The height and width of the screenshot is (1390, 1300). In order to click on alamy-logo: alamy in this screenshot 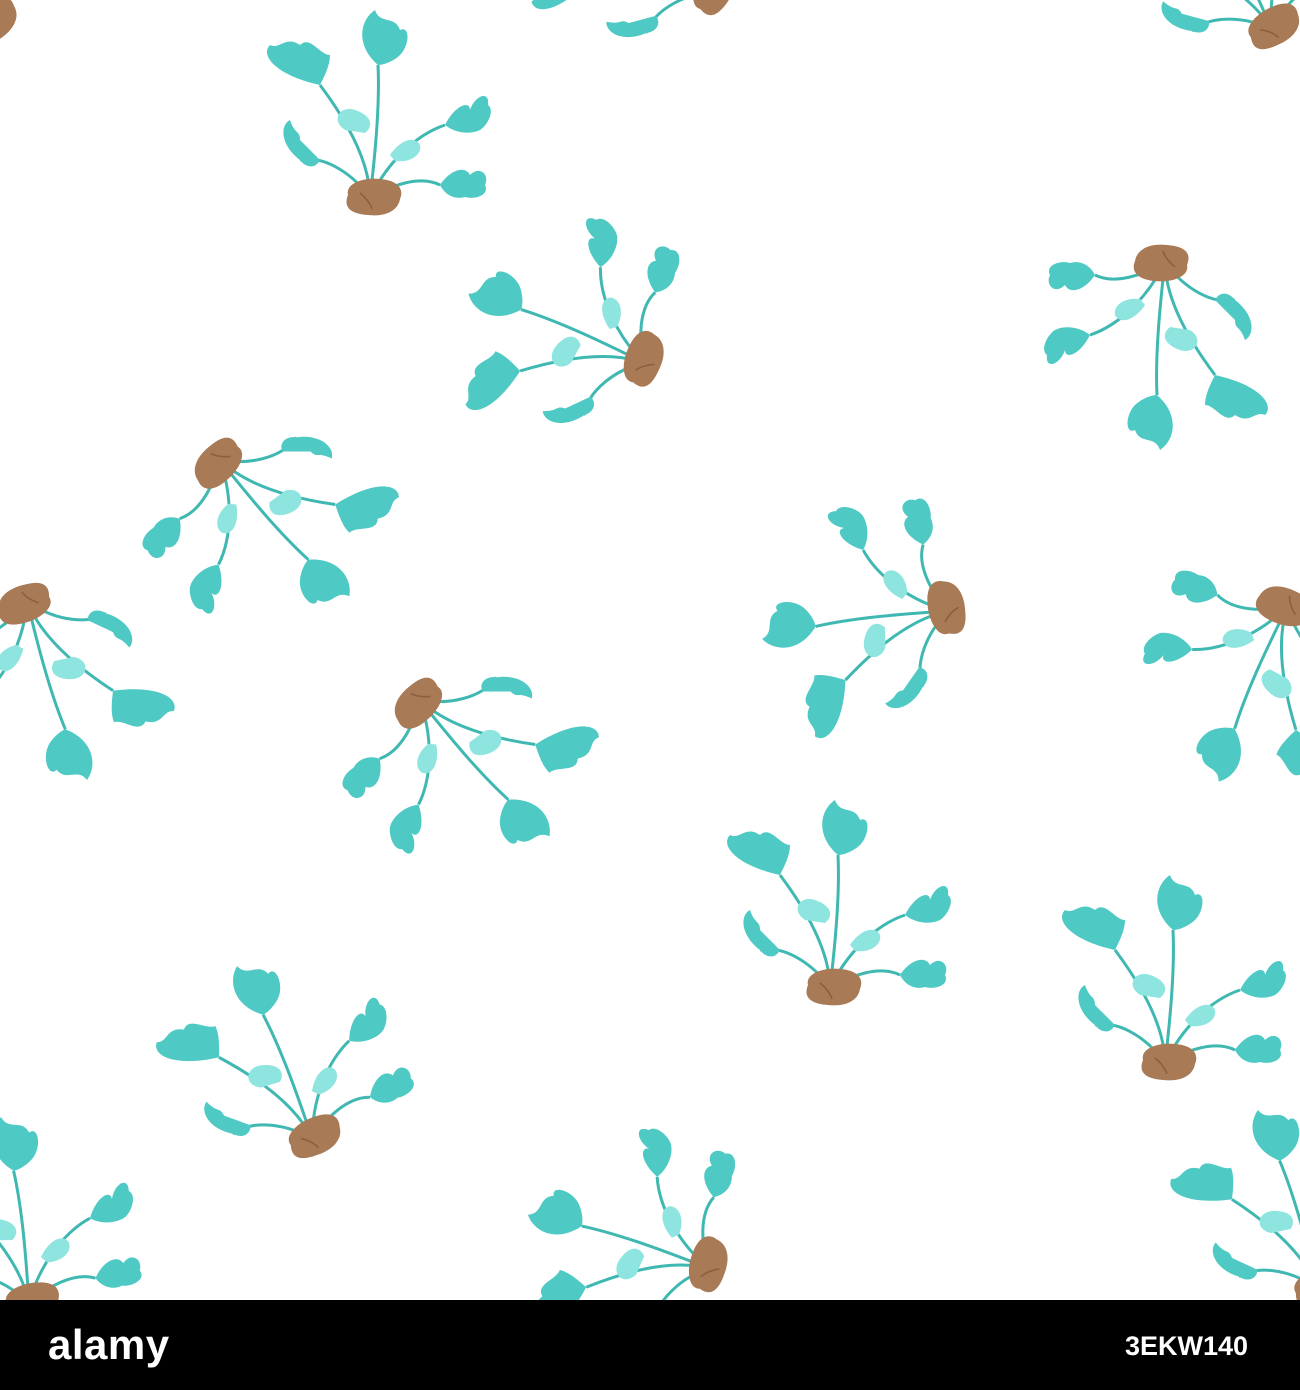, I will do `click(109, 1344)`.